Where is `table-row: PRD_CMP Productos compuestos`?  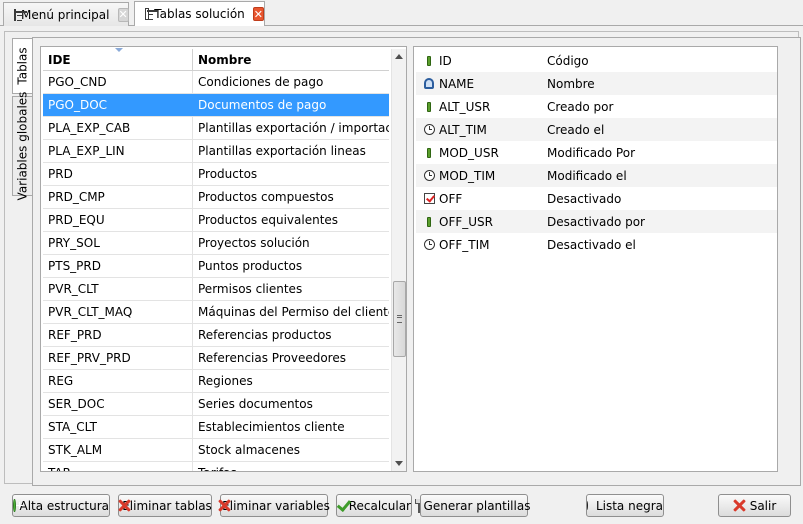 table-row: PRD_CMP Productos compuestos is located at coordinates (216, 197).